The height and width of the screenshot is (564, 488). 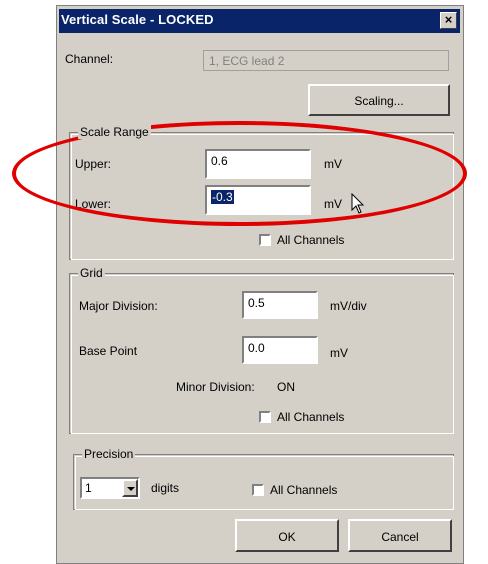 I want to click on scale-all-channels-checkbox, so click(x=265, y=240).